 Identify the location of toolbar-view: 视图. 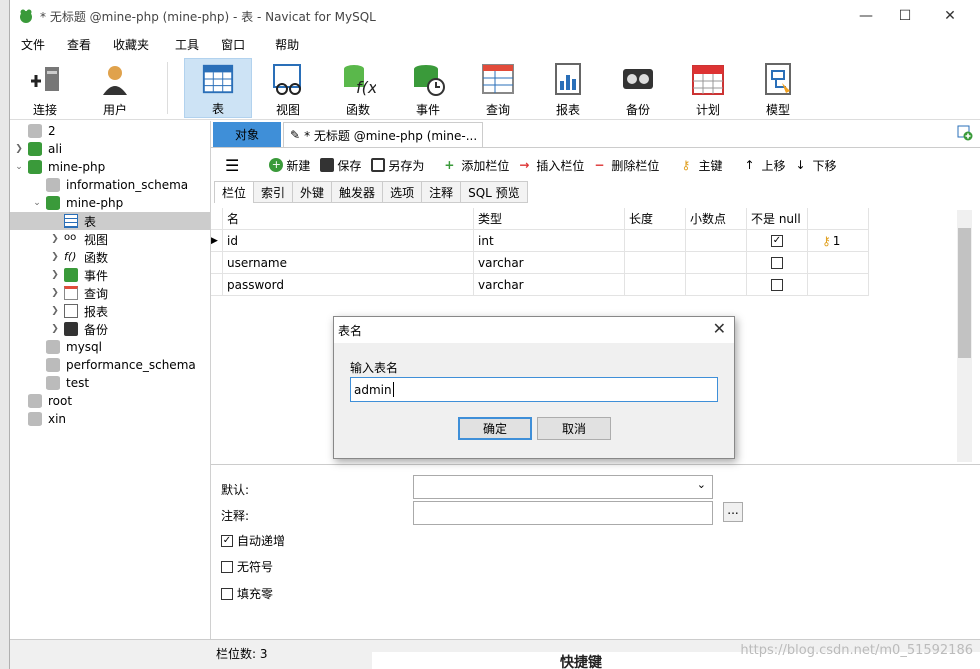
(288, 88).